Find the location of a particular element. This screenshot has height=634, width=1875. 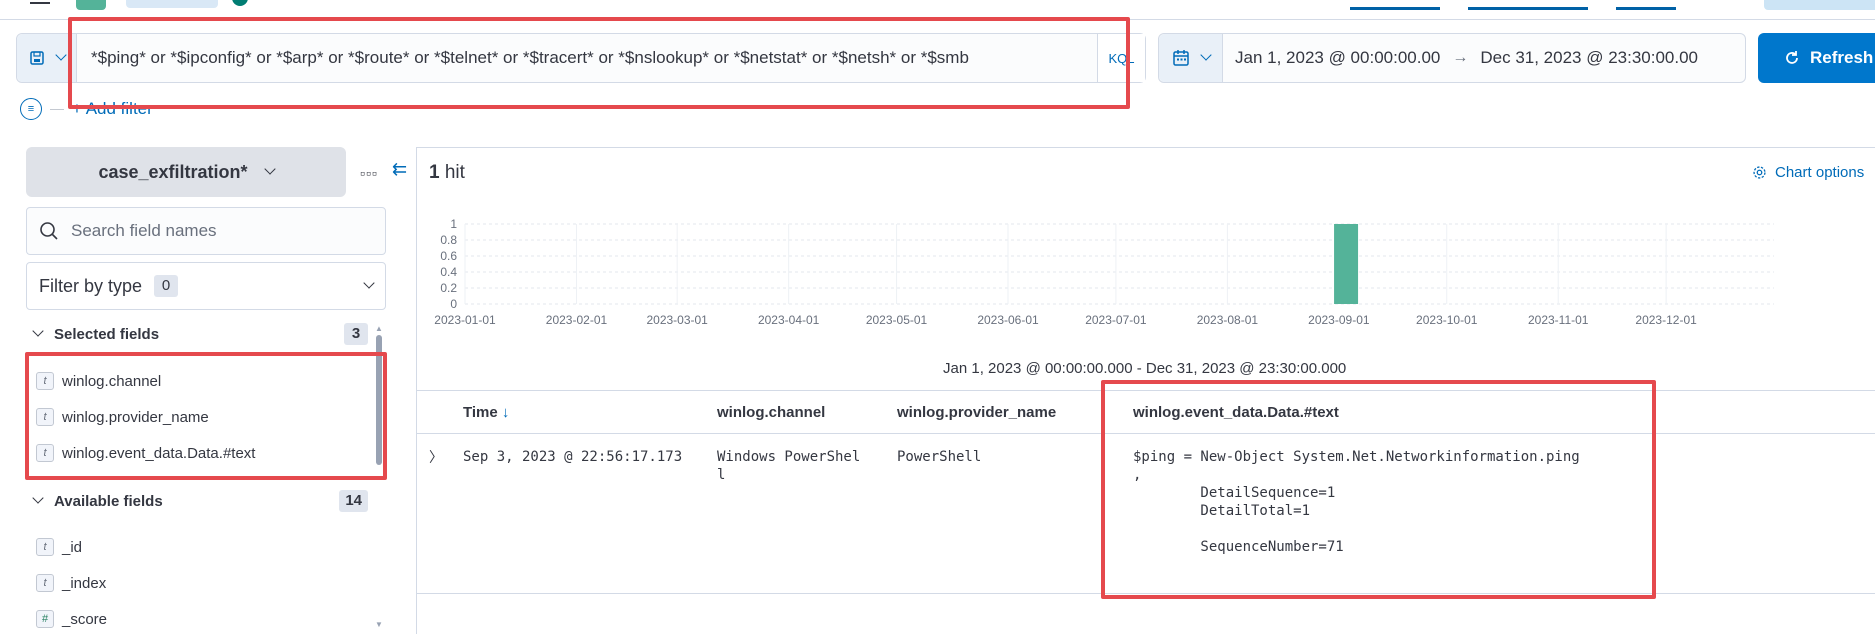

filter-by-type-label: Filter by type is located at coordinates (91, 285).